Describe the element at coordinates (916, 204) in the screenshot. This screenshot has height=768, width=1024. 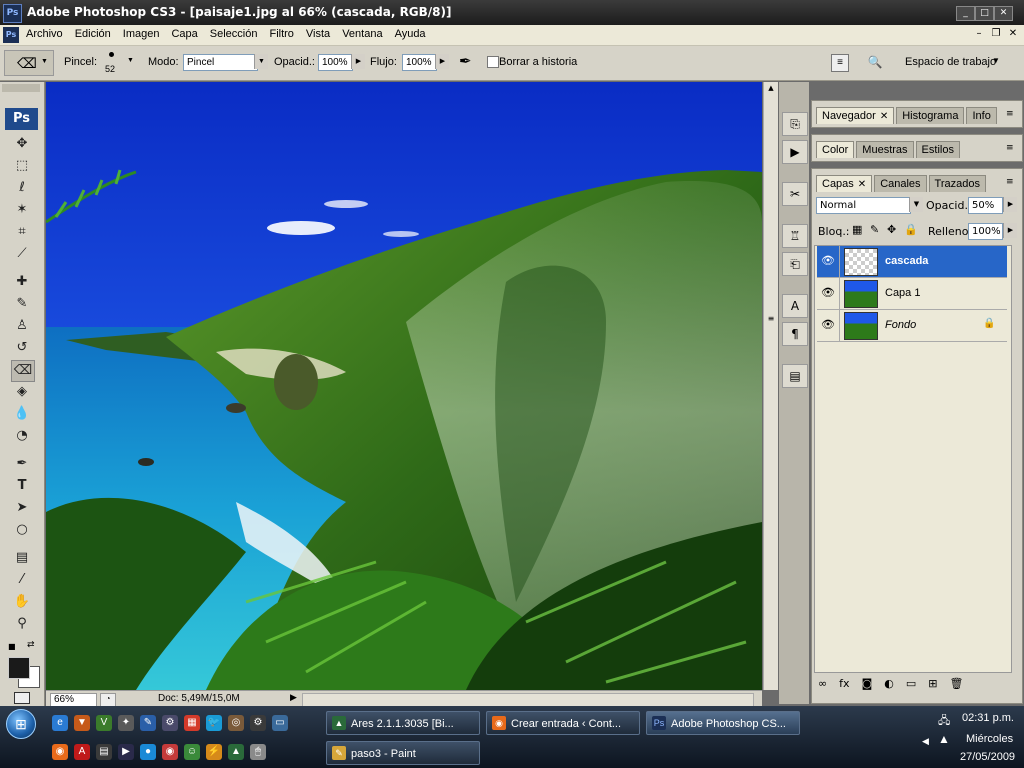
I see `blend-mode-arrow: ▼` at that location.